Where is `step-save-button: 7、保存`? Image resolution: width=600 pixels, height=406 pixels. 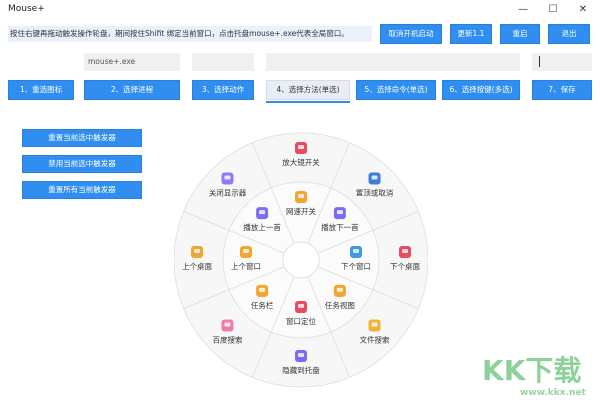
step-save-button: 7、保存 is located at coordinates (562, 90).